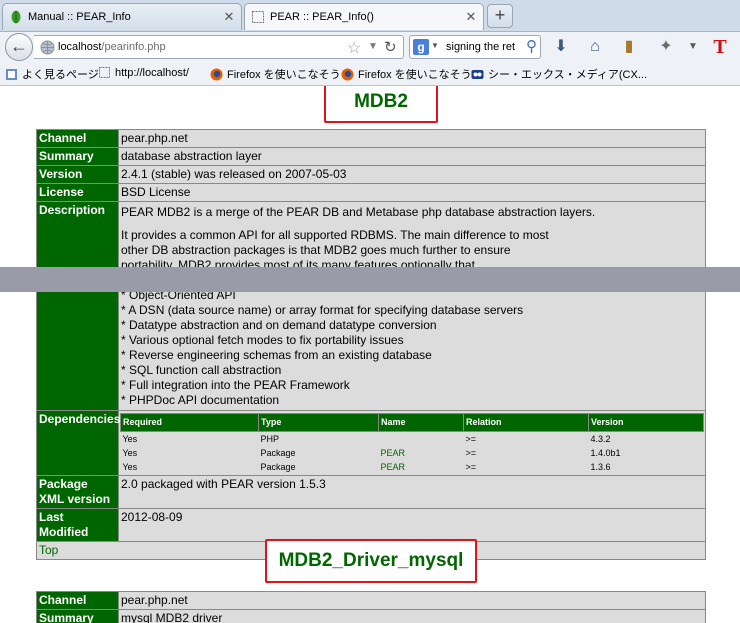  Describe the element at coordinates (390, 47) in the screenshot. I see `reload-icon: ↻` at that location.